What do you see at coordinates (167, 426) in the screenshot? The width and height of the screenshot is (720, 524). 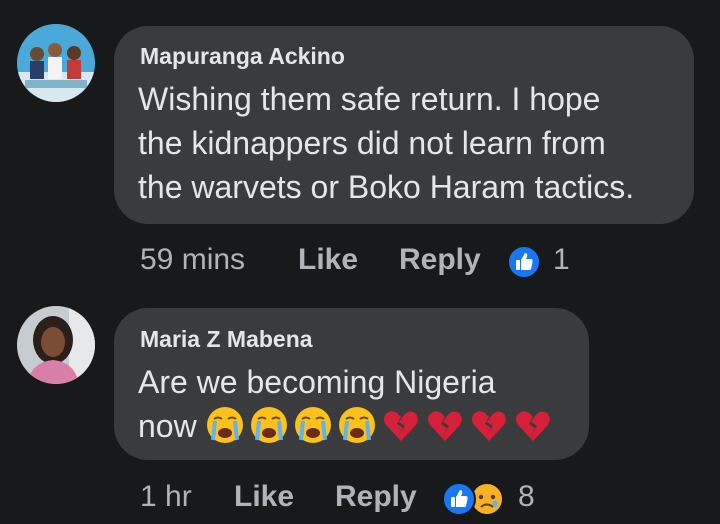 I see `comment-text-line: now` at bounding box center [167, 426].